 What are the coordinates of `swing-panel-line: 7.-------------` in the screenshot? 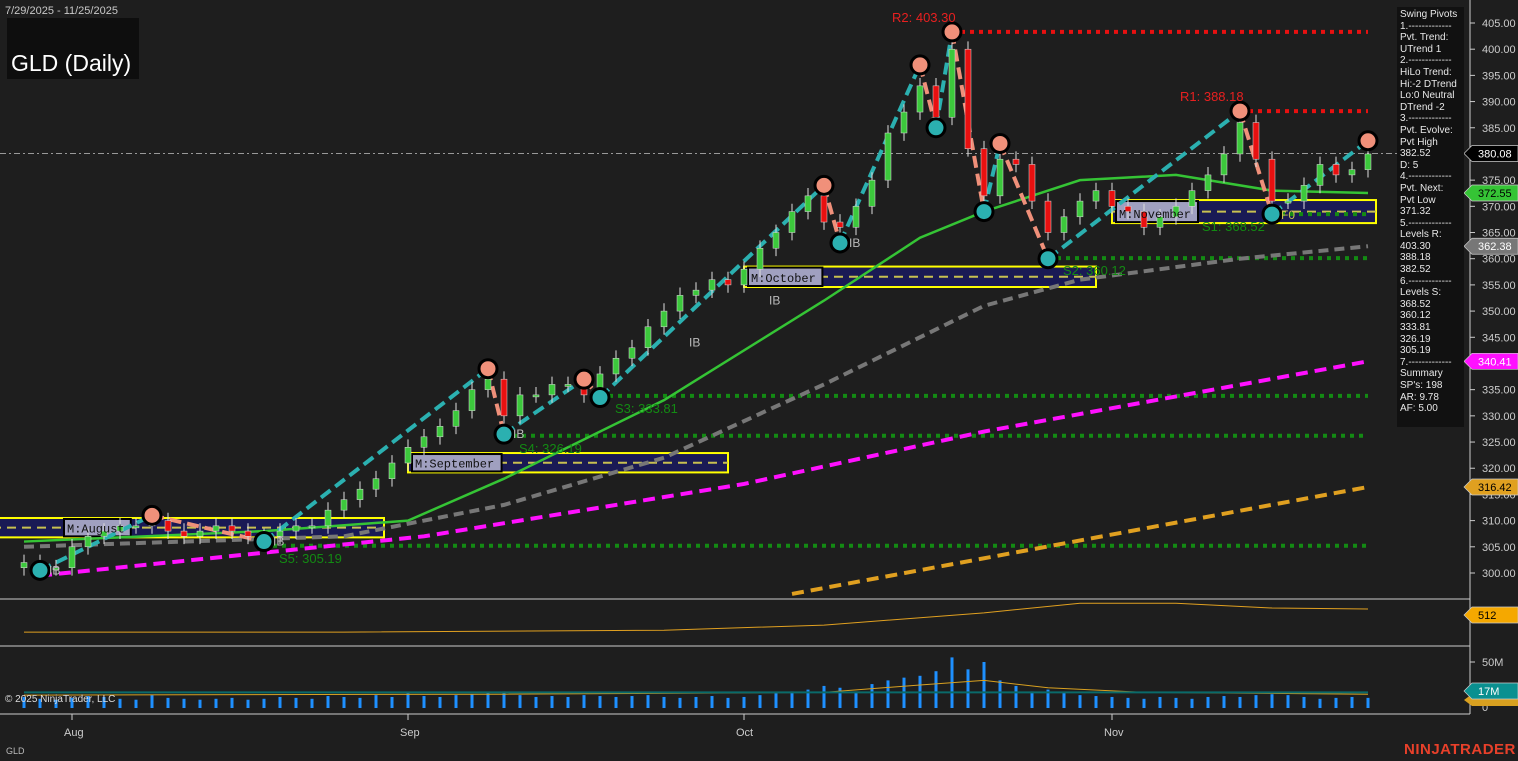 It's located at (1426, 362).